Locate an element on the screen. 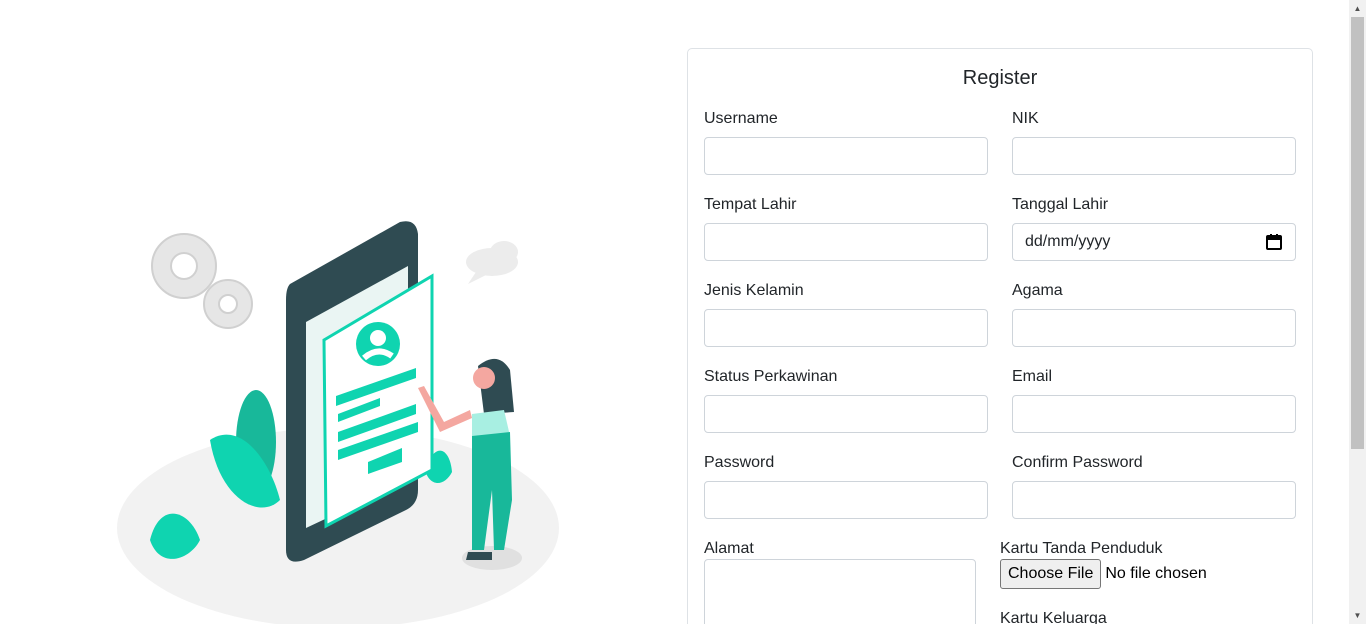 This screenshot has height=624, width=1366. alamat-label: Alamat is located at coordinates (729, 548).